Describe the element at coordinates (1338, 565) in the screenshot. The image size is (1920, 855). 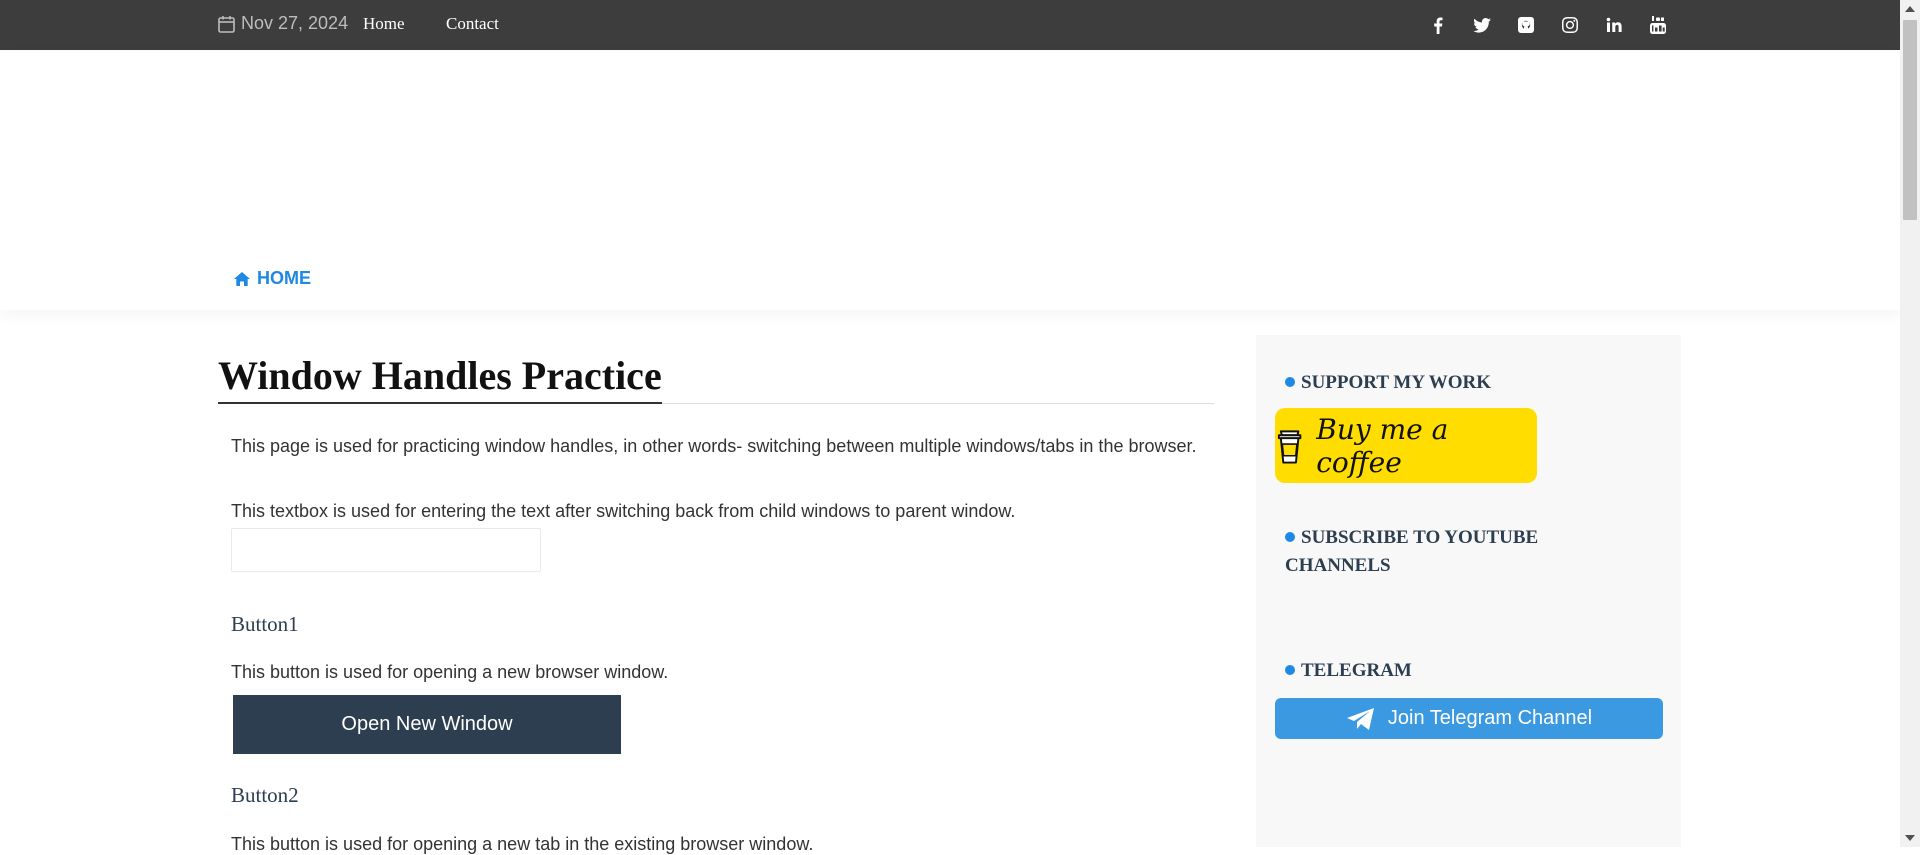
I see `youtube-title-line2: CHANNELS` at that location.